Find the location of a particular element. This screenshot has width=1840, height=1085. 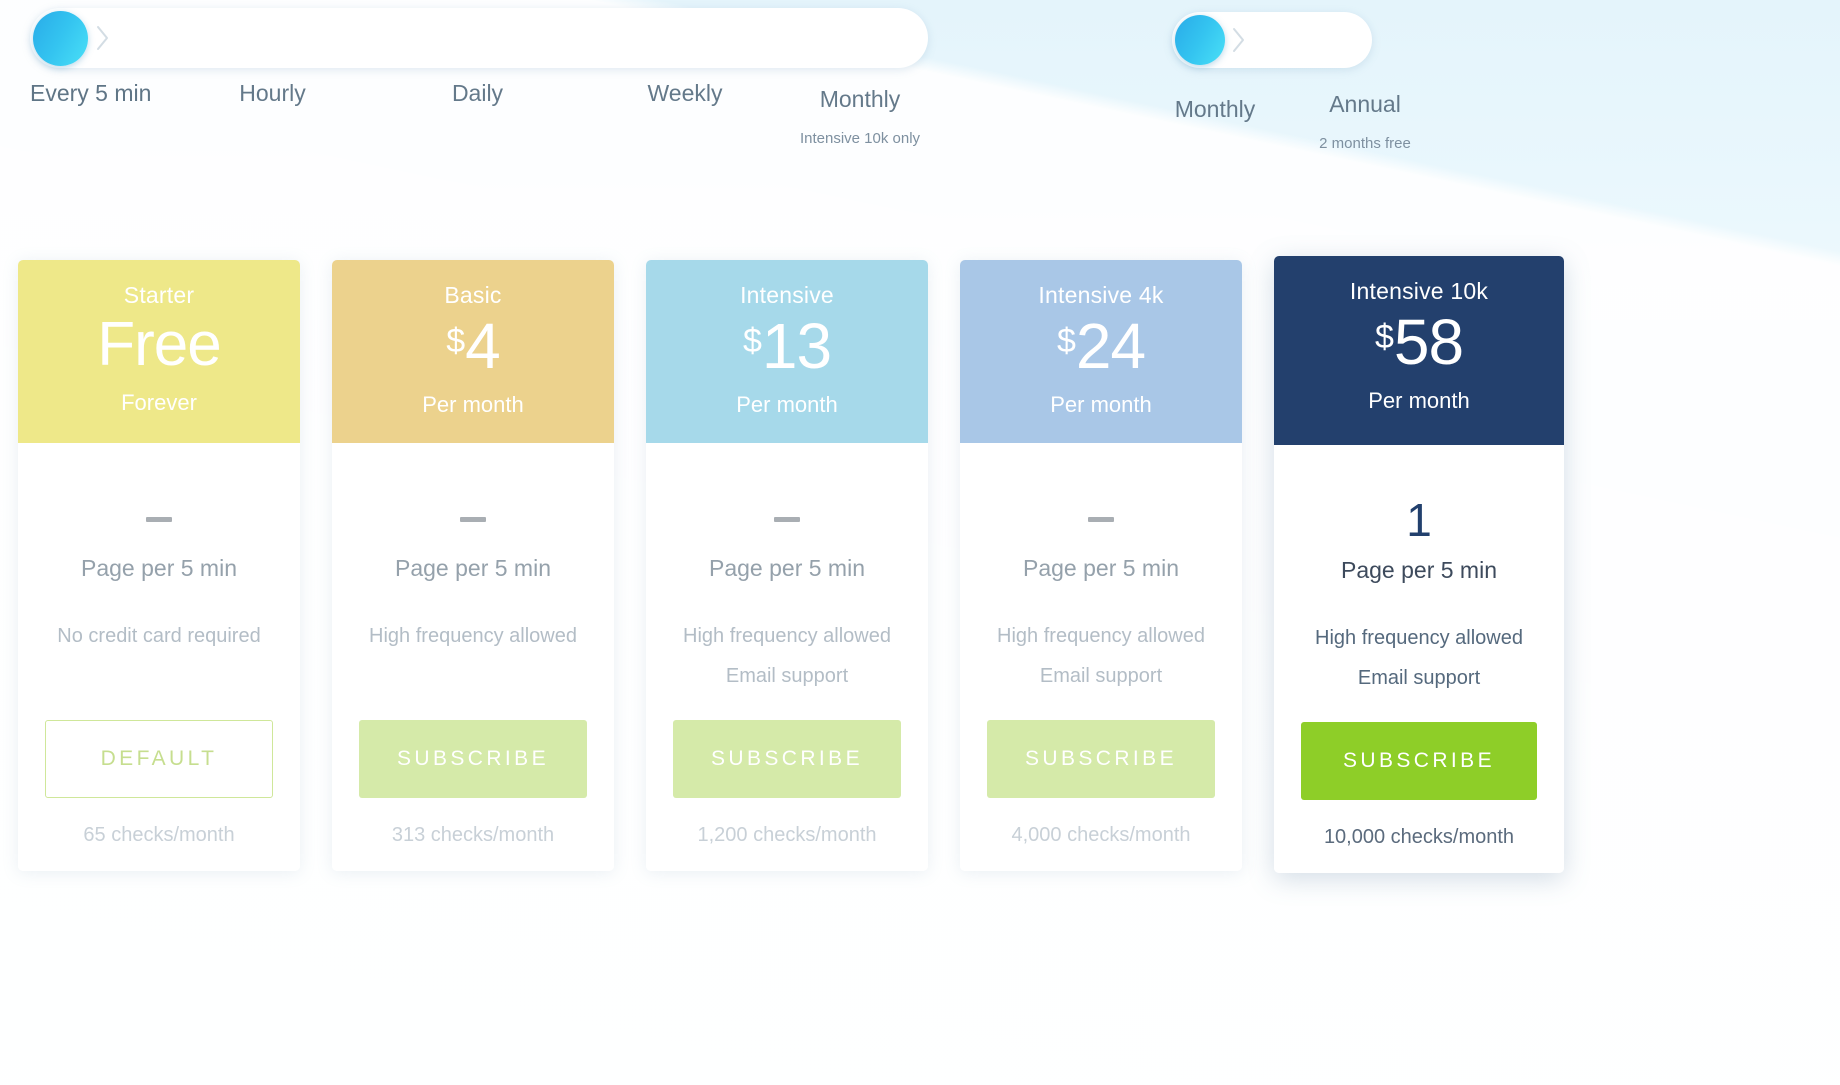

frequency-slider-track is located at coordinates (479, 38).